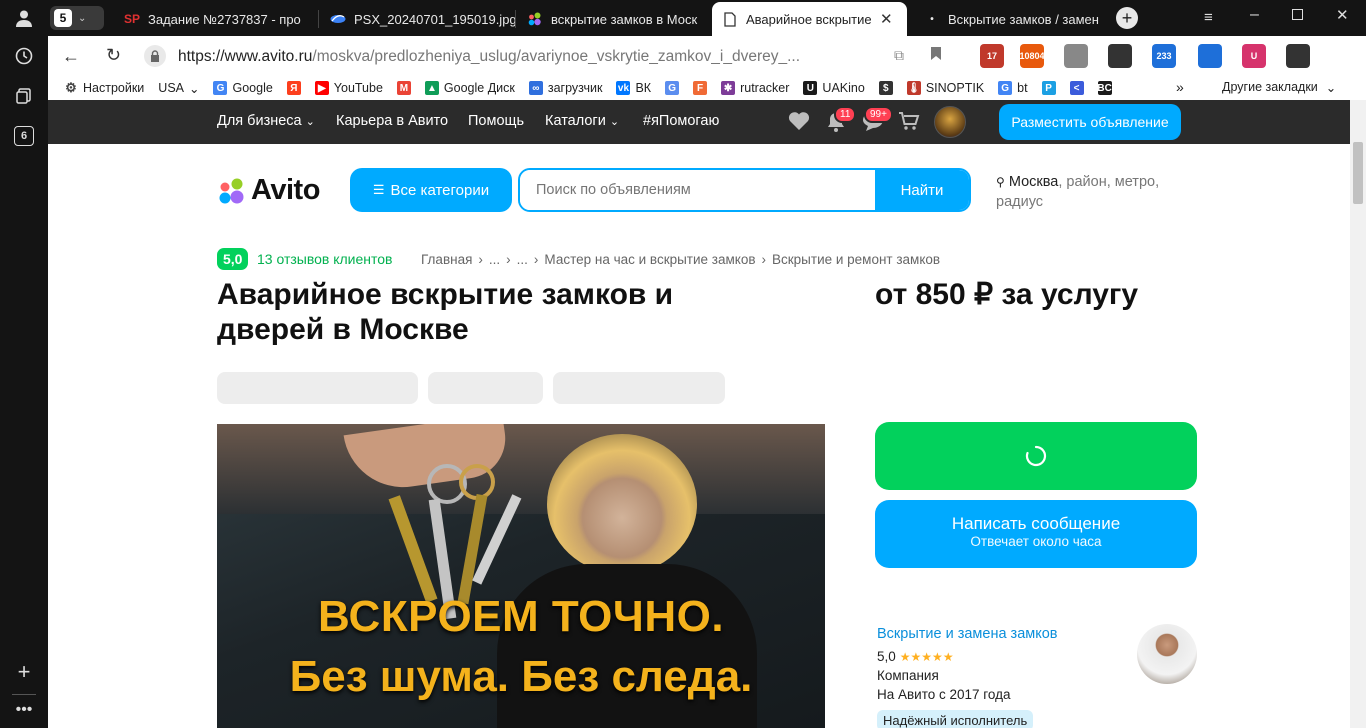  I want to click on post-ad-button: Разместить объявление, so click(1090, 122).